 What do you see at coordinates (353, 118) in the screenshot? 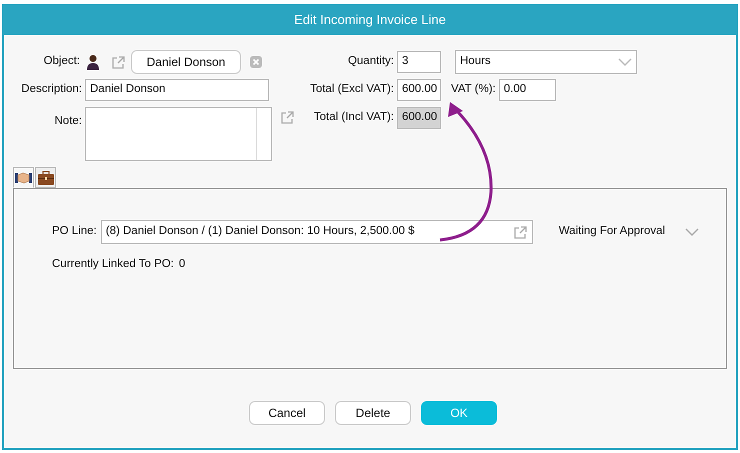
I see `field-label: Total (Incl VAT):` at bounding box center [353, 118].